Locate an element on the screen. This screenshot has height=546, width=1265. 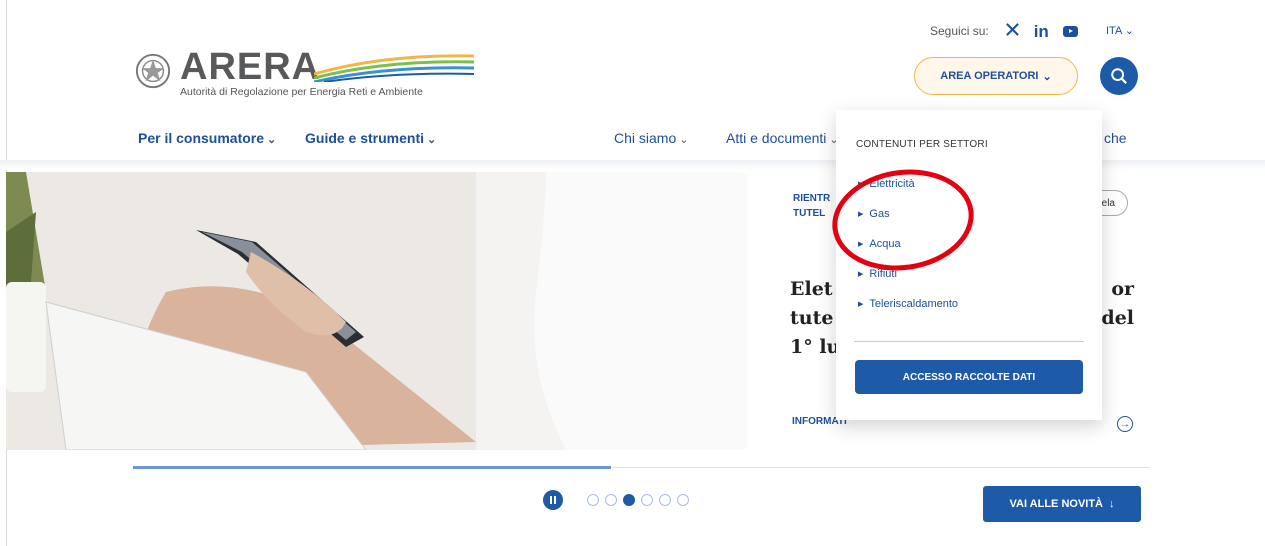
headline-text: del is located at coordinates (1117, 318).